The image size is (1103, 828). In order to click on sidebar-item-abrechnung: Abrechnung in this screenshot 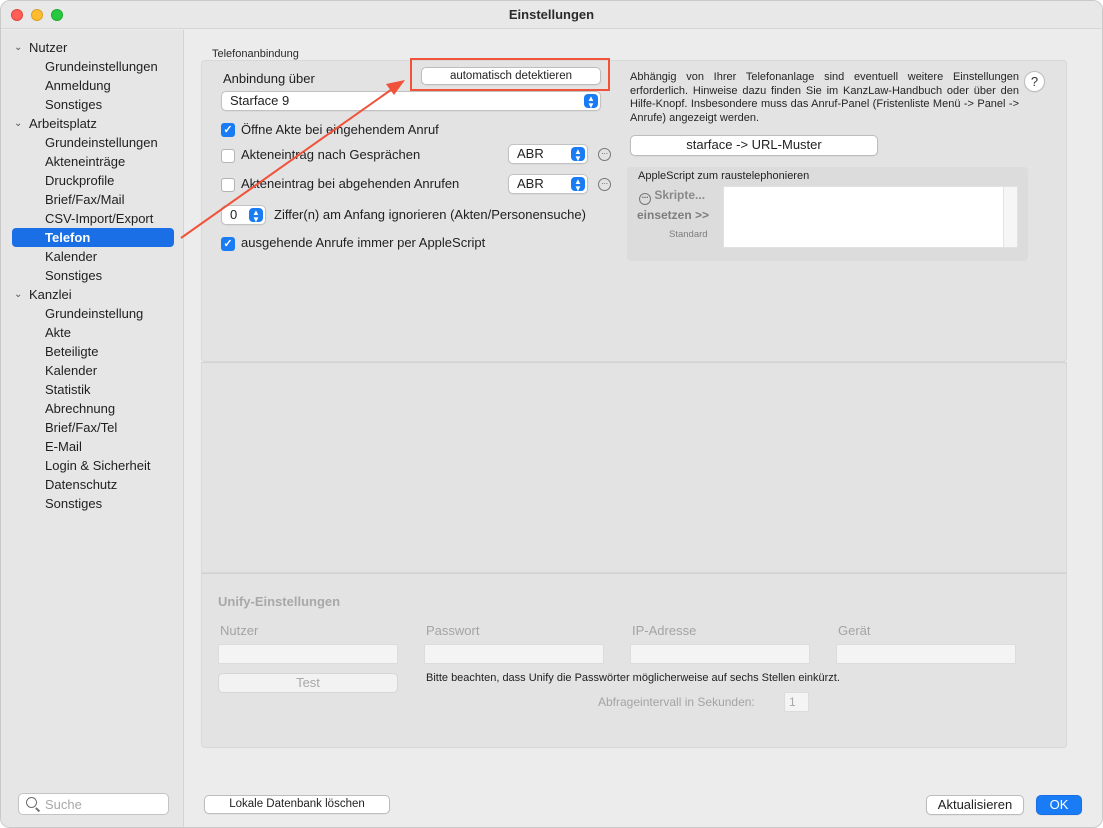, I will do `click(92, 408)`.